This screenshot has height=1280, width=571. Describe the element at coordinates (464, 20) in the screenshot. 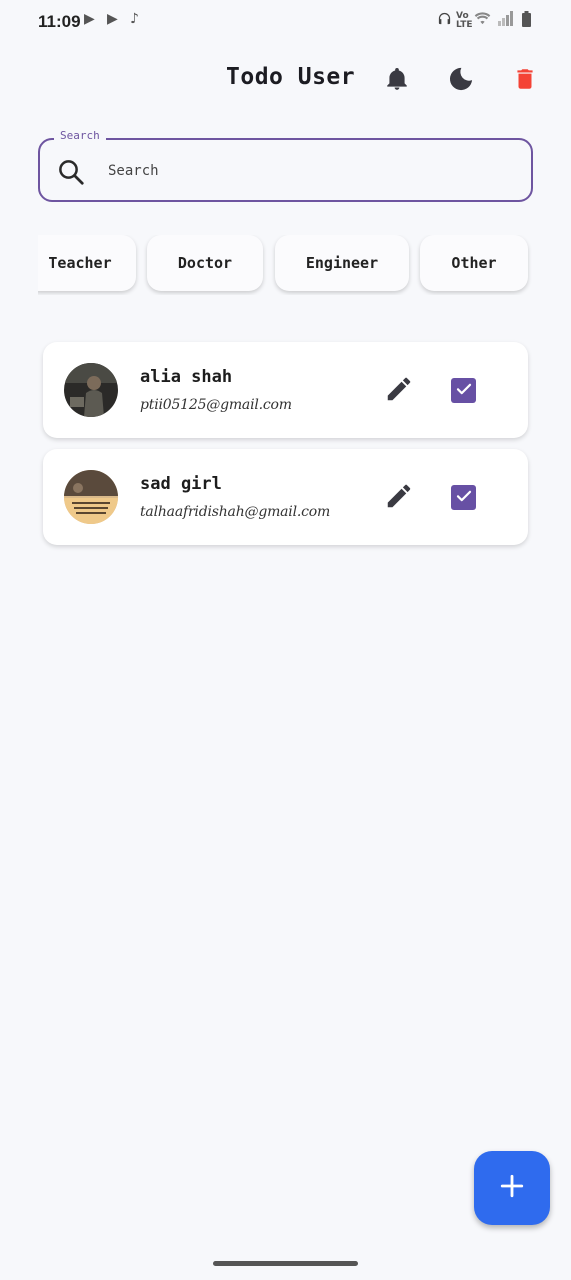

I see `volte-icon: Vo LTE` at that location.